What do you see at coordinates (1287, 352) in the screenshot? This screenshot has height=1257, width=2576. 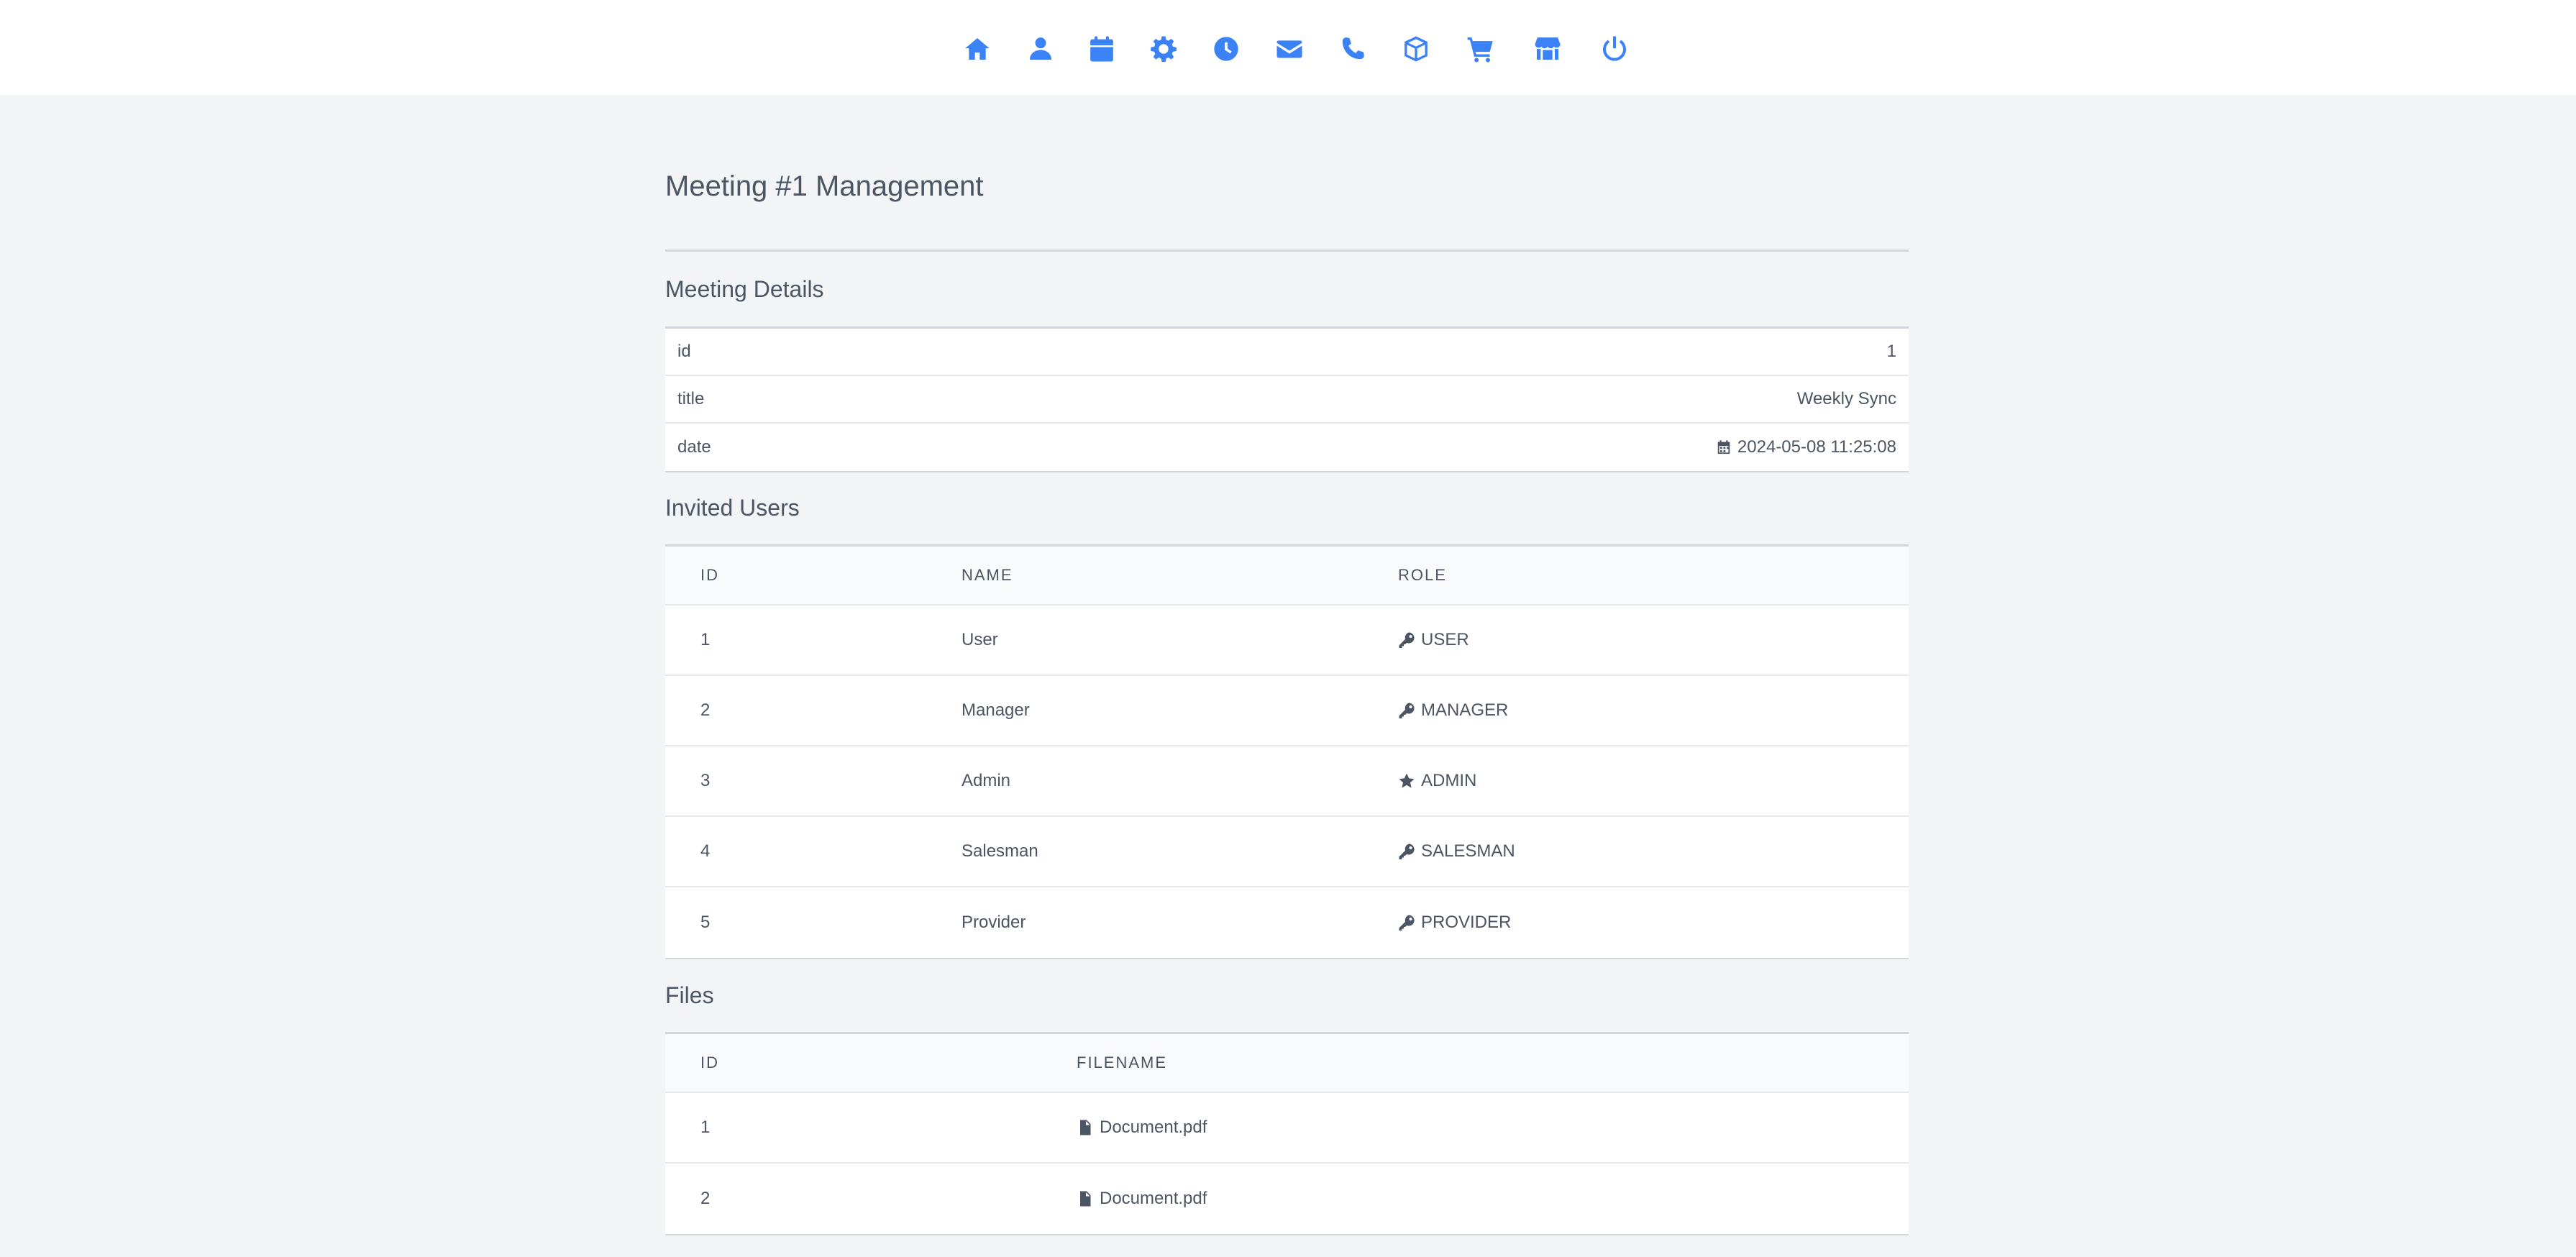 I see `detail-row-id: id 1` at bounding box center [1287, 352].